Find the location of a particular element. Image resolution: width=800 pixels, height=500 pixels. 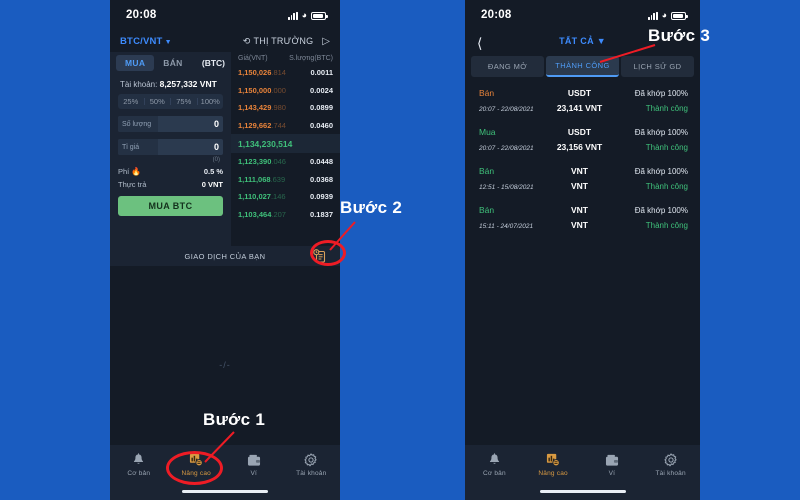

arrow-step3 is located at coordinates (627, 53).